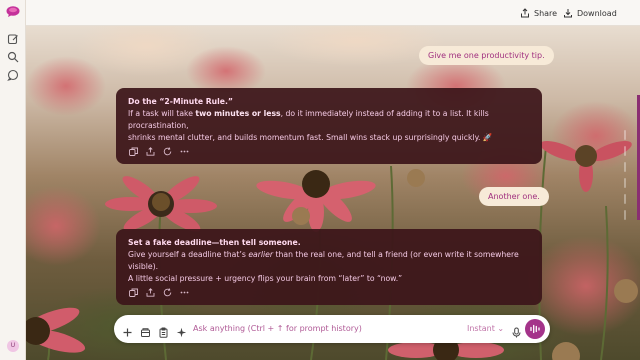 The width and height of the screenshot is (640, 360). Describe the element at coordinates (188, 254) in the screenshot. I see `body-text: Give yourself a deadline that’s` at that location.